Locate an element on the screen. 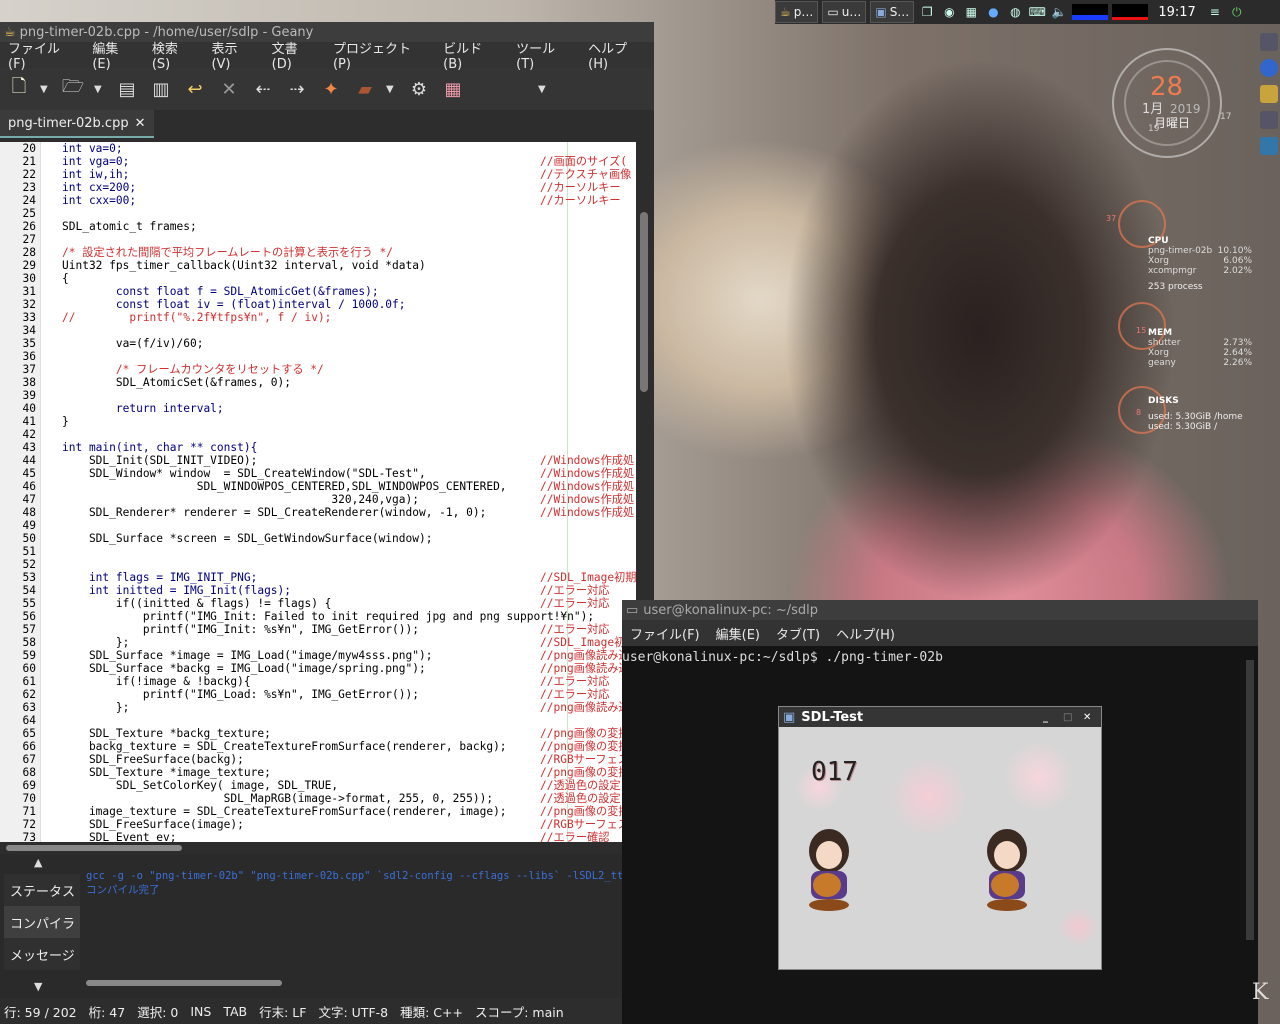 The image size is (1280, 1024). memory-meter is located at coordinates (1130, 12).